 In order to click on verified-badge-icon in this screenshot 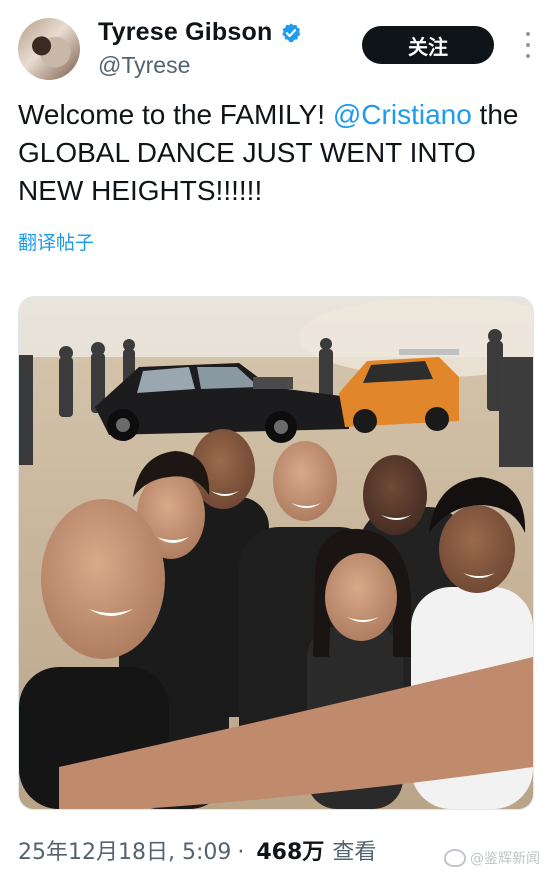, I will do `click(291, 32)`.